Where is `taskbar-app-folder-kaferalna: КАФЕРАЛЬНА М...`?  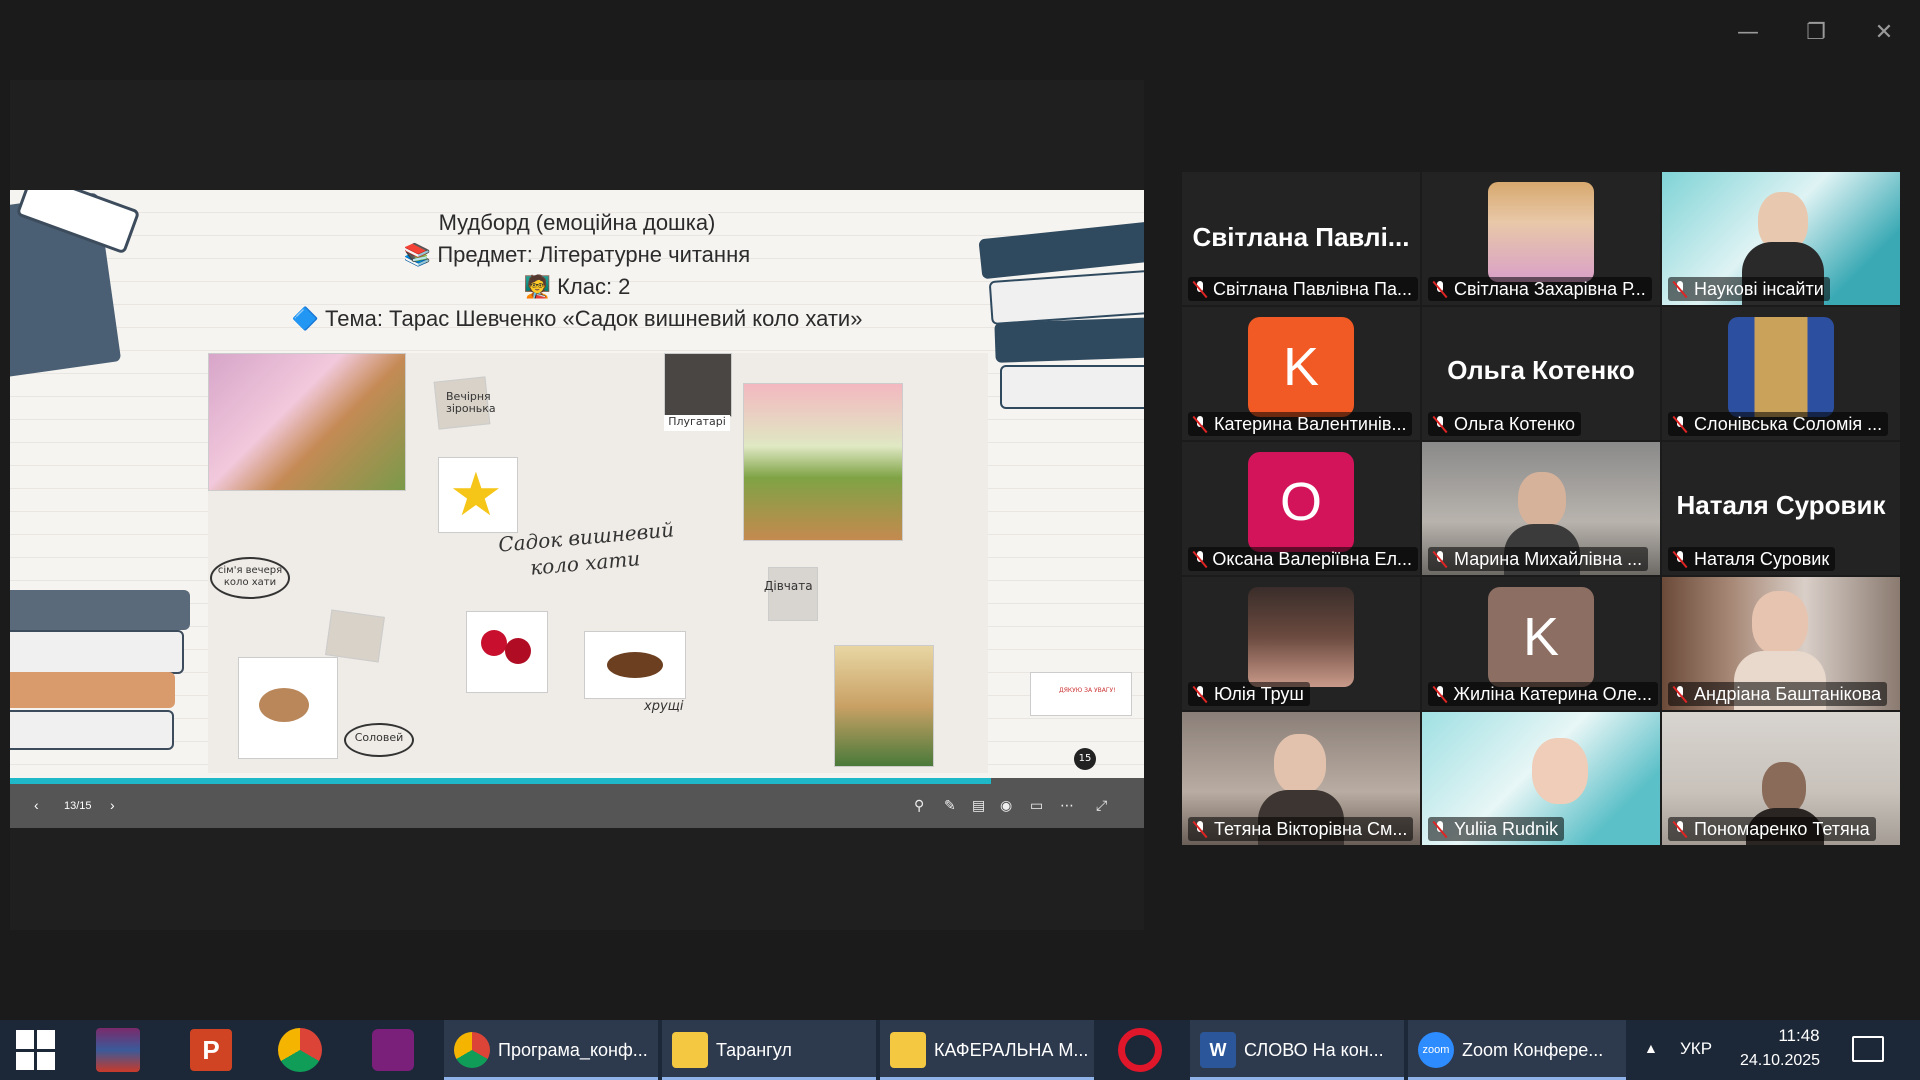 taskbar-app-folder-kaferalna: КАФЕРАЛЬНА М... is located at coordinates (987, 1050).